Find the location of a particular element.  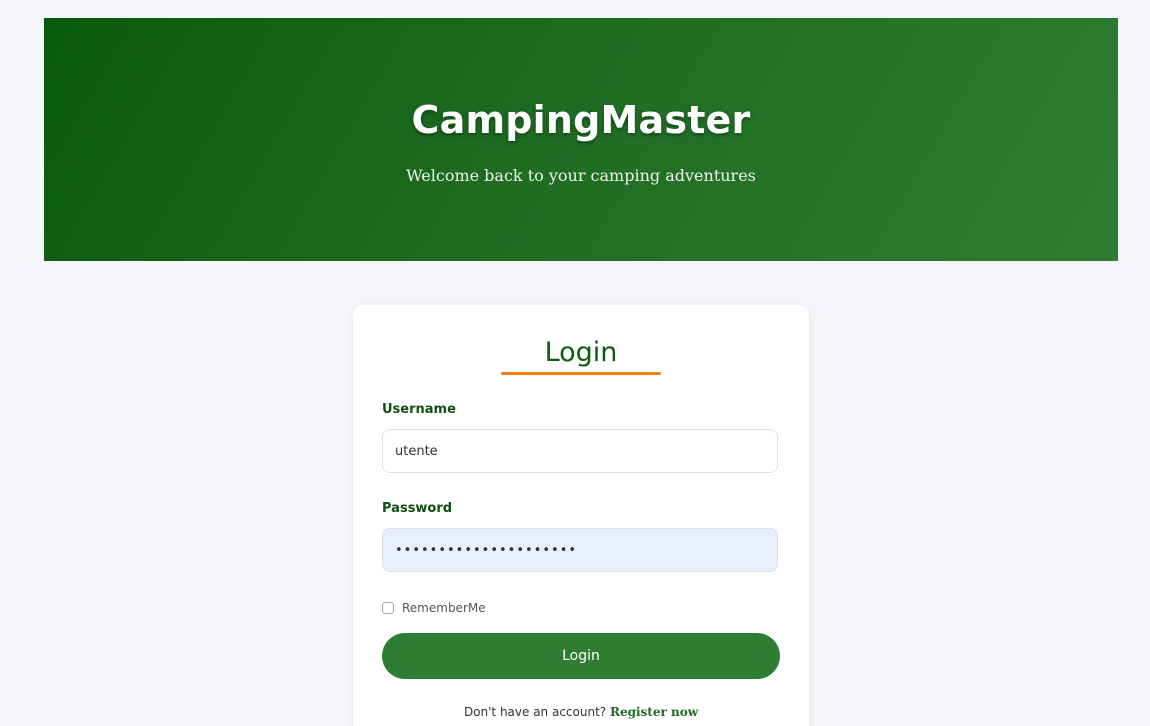

title-underline is located at coordinates (581, 373).